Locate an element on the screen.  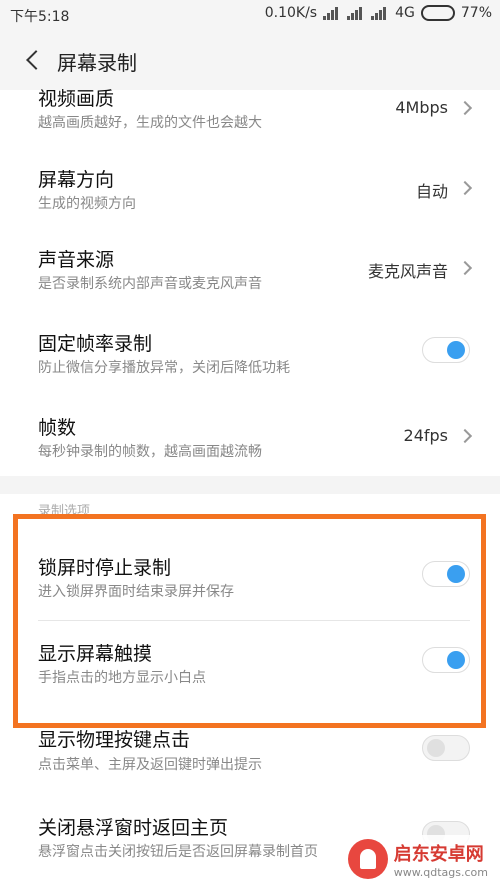
setting-value: 麦克风声音 is located at coordinates (407, 271).